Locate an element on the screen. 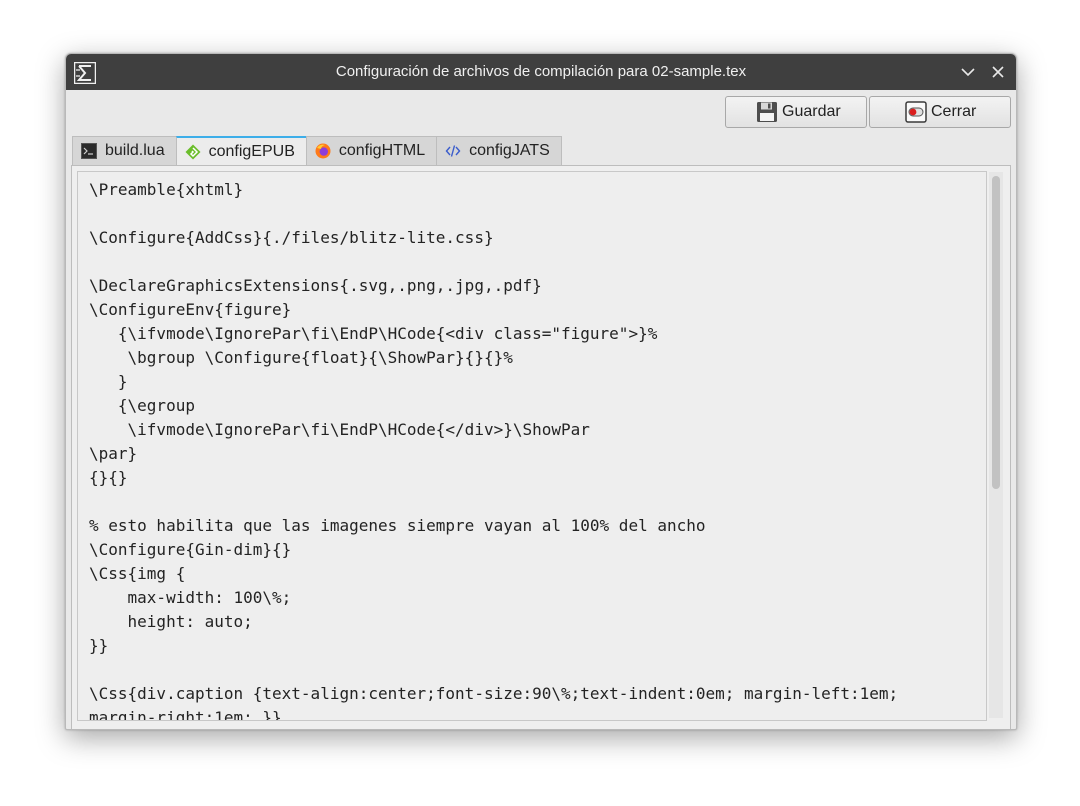 The height and width of the screenshot is (806, 1080). scrollbar-thumb is located at coordinates (996, 332).